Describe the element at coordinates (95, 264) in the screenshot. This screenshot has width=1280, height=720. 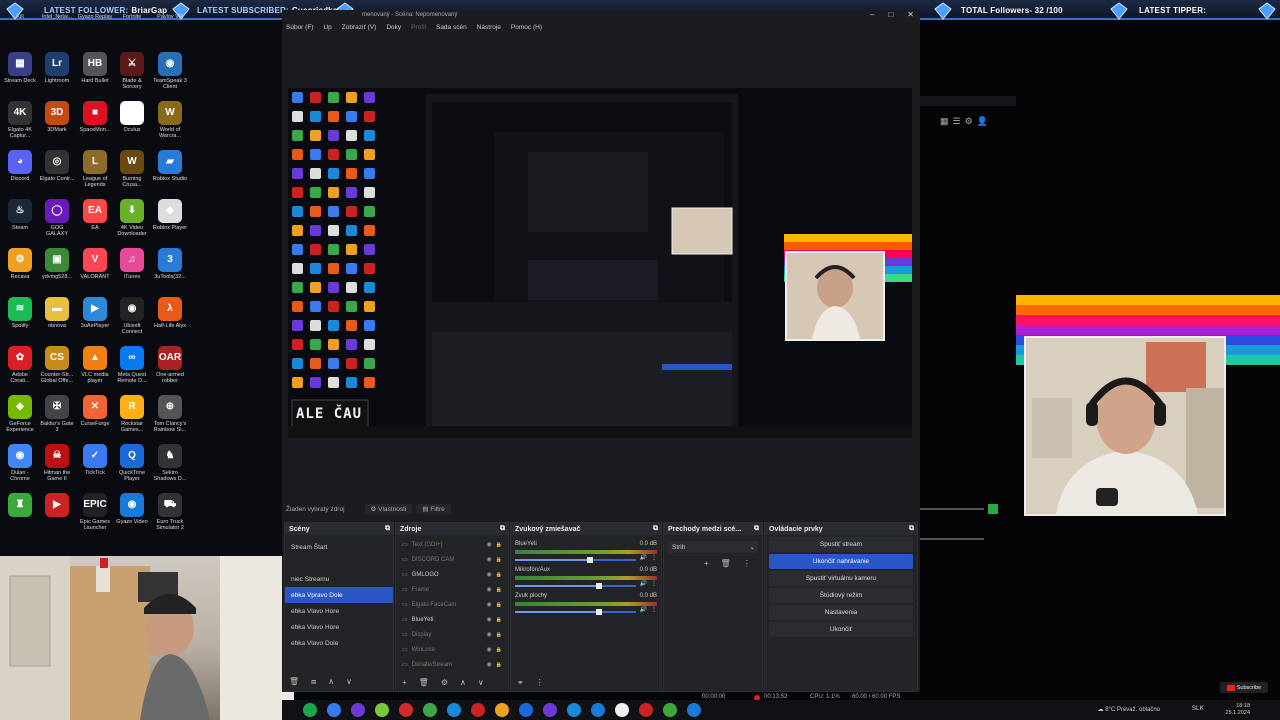
I see `desktop-icon: V VALORANT` at that location.